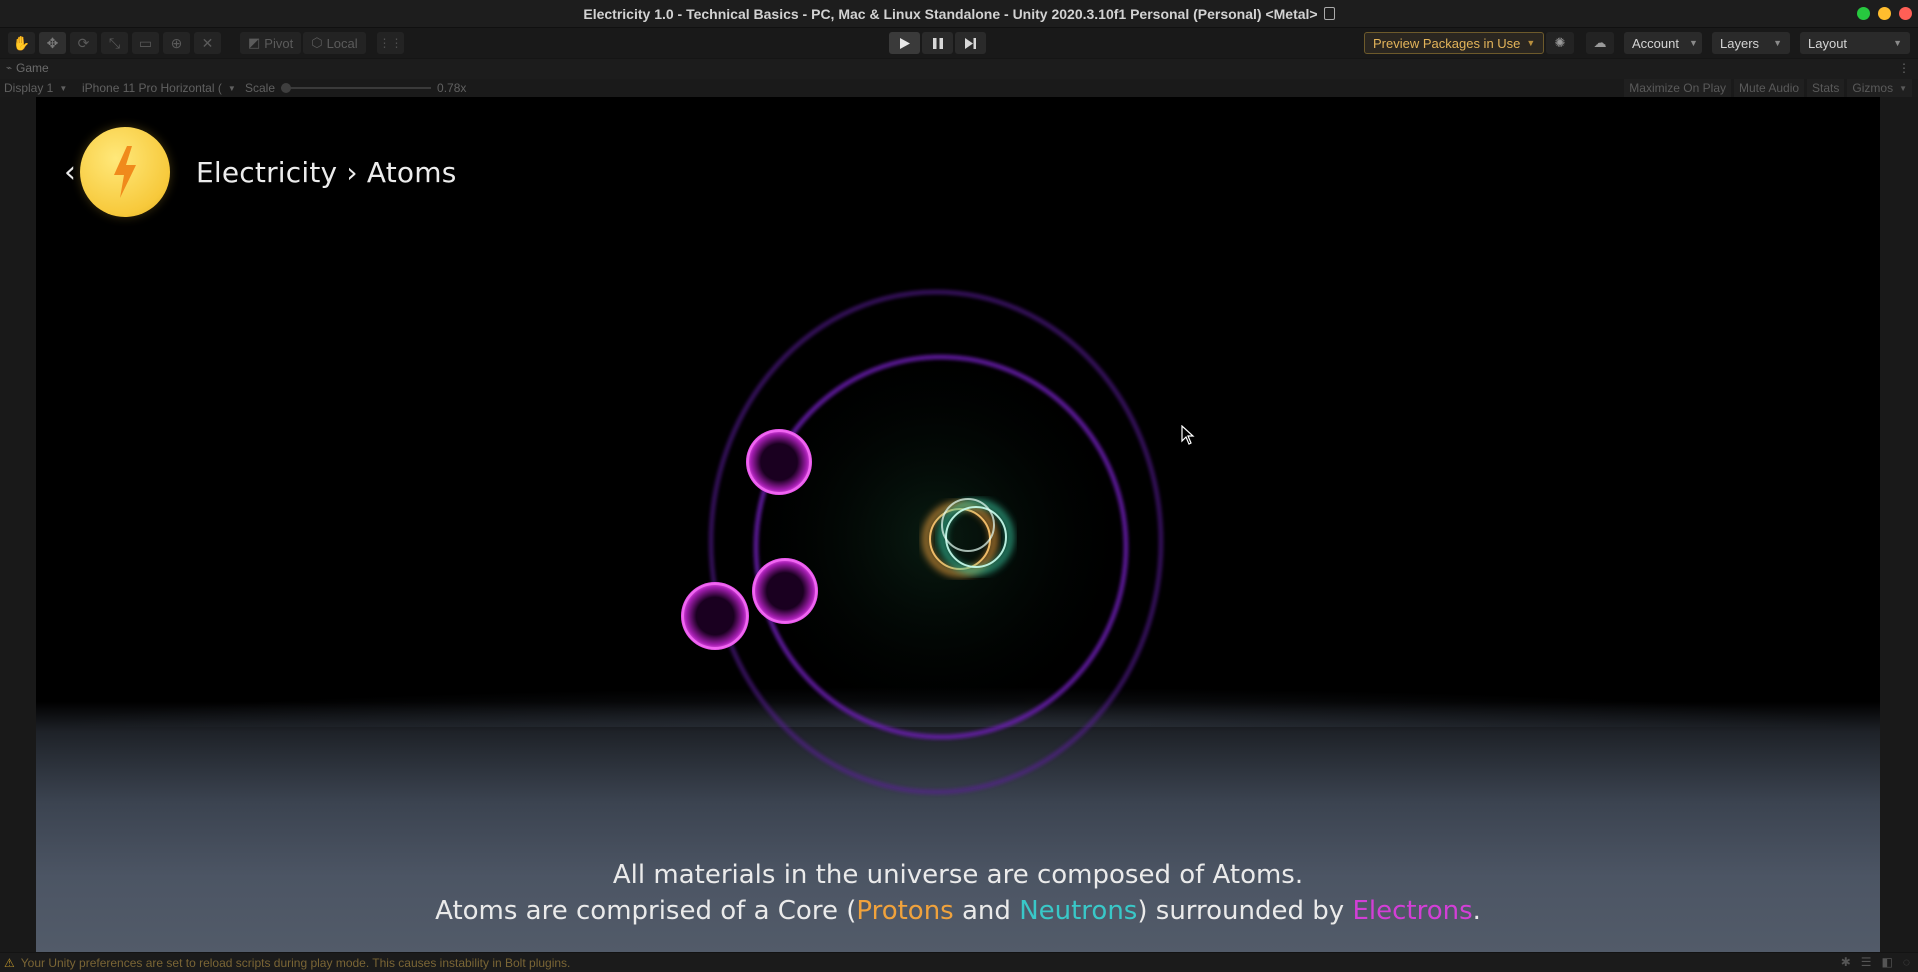 The width and height of the screenshot is (1918, 972). What do you see at coordinates (342, 43) in the screenshot?
I see `local-label: Local` at bounding box center [342, 43].